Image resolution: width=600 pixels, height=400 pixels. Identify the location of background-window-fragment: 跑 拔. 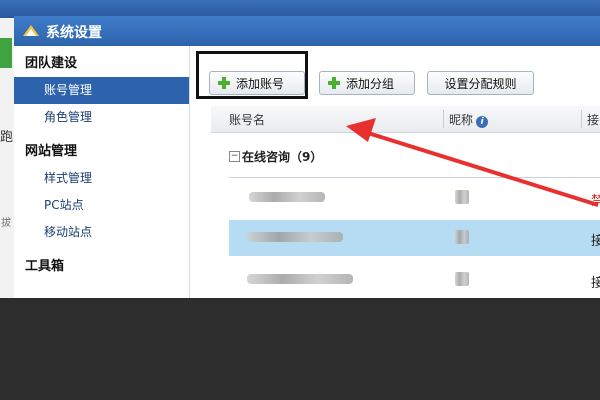
(7, 158).